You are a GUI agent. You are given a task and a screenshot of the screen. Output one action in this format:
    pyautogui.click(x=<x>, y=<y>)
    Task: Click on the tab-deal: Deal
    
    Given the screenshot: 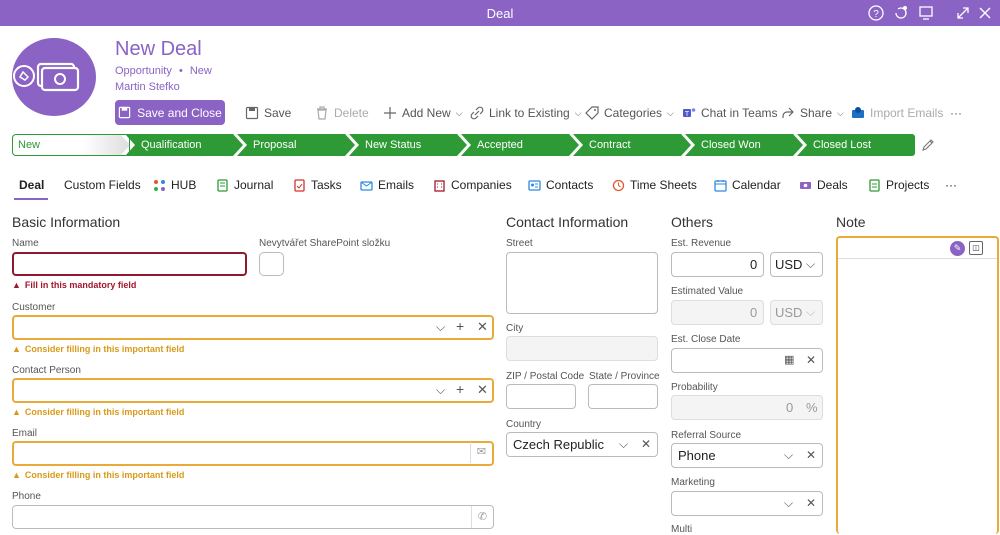 What is the action you would take?
    pyautogui.click(x=31, y=185)
    